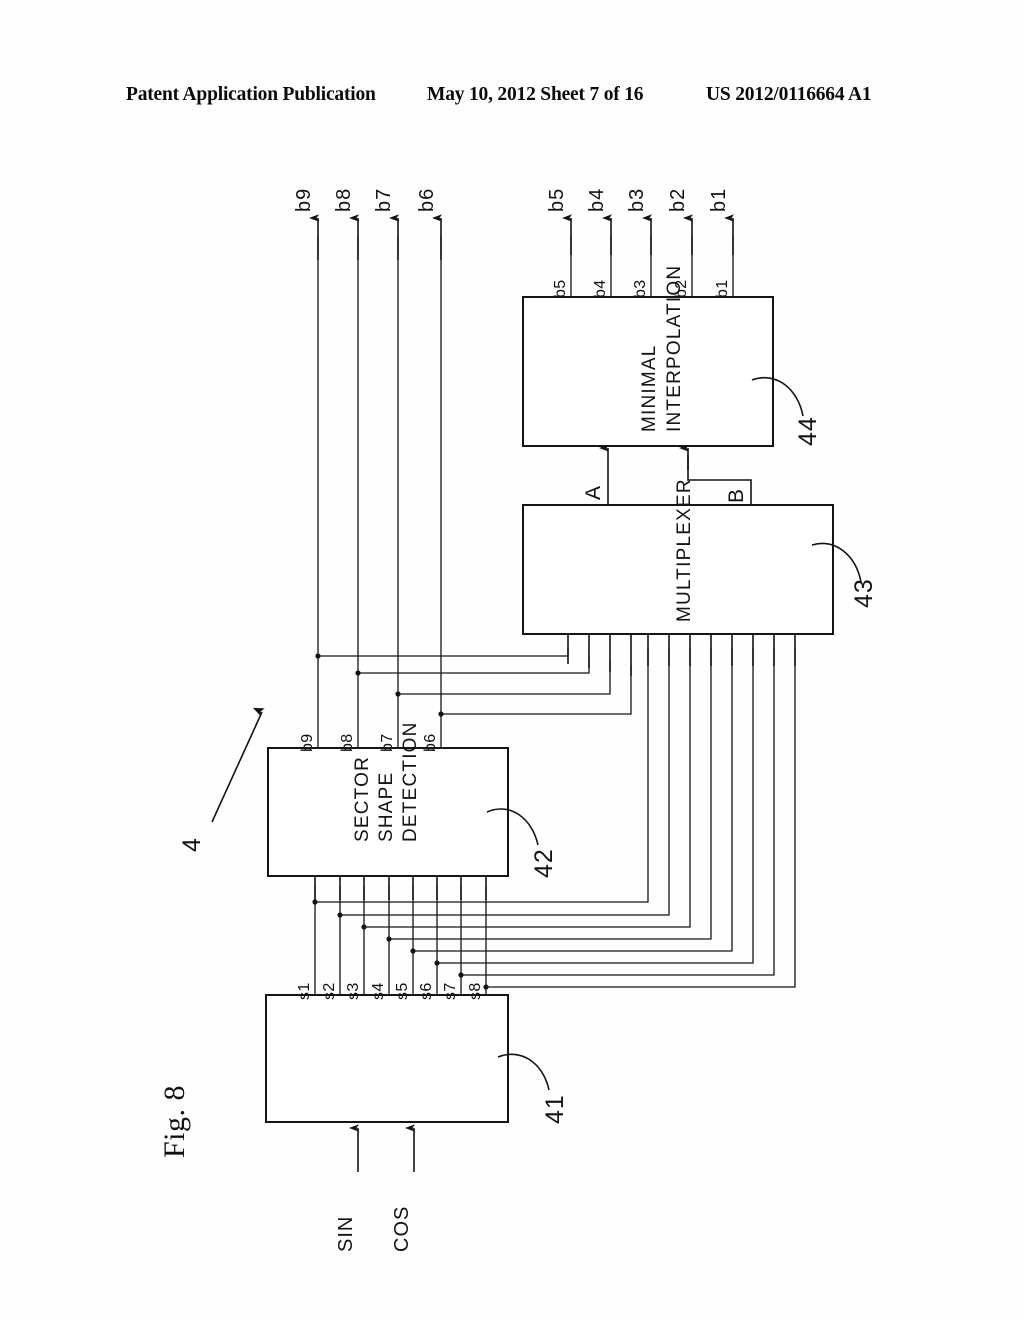  Describe the element at coordinates (389, 939) in the screenshot. I see `junction-s4` at that location.